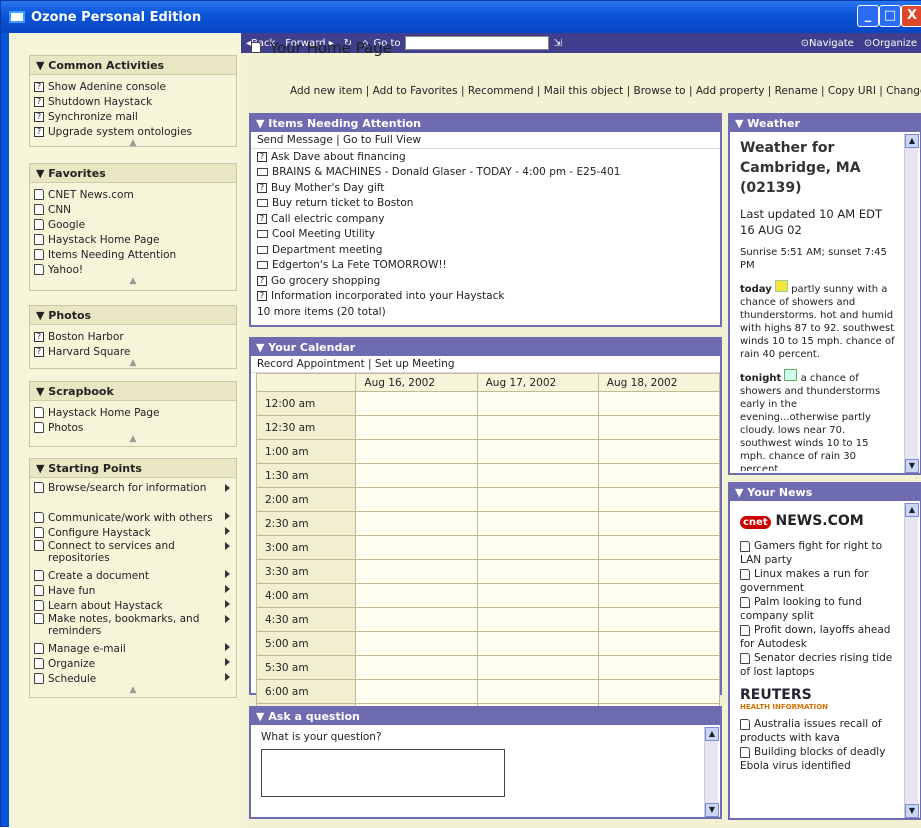  I want to click on photo-item: ? Harvard Square, so click(133, 351).